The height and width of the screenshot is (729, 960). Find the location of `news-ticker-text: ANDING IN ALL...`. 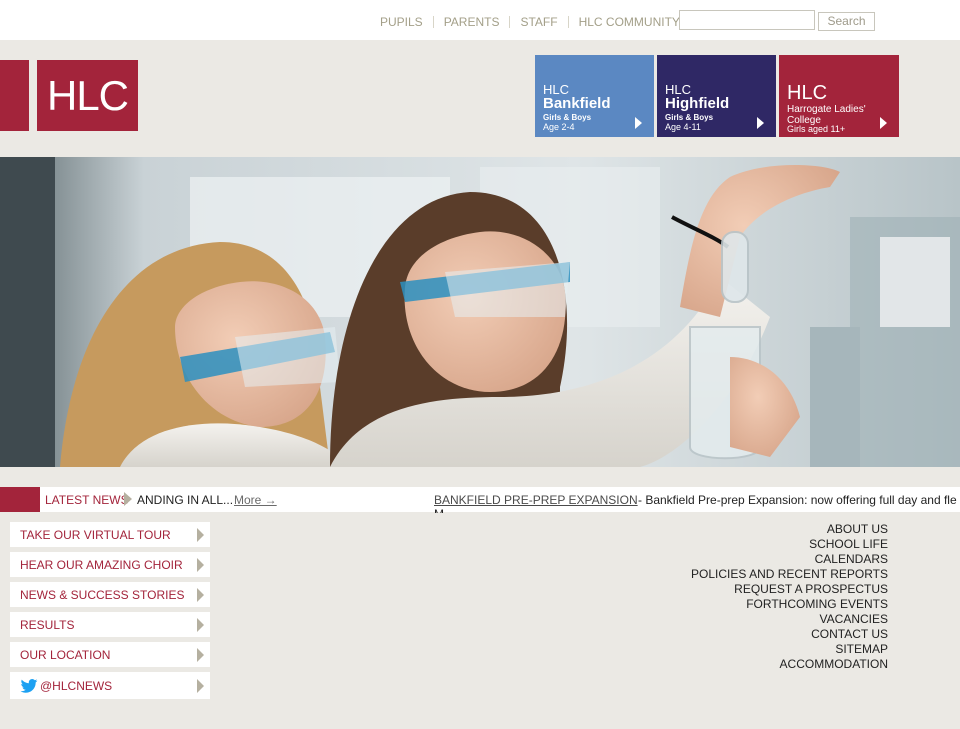

news-ticker-text: ANDING IN ALL... is located at coordinates (185, 500).